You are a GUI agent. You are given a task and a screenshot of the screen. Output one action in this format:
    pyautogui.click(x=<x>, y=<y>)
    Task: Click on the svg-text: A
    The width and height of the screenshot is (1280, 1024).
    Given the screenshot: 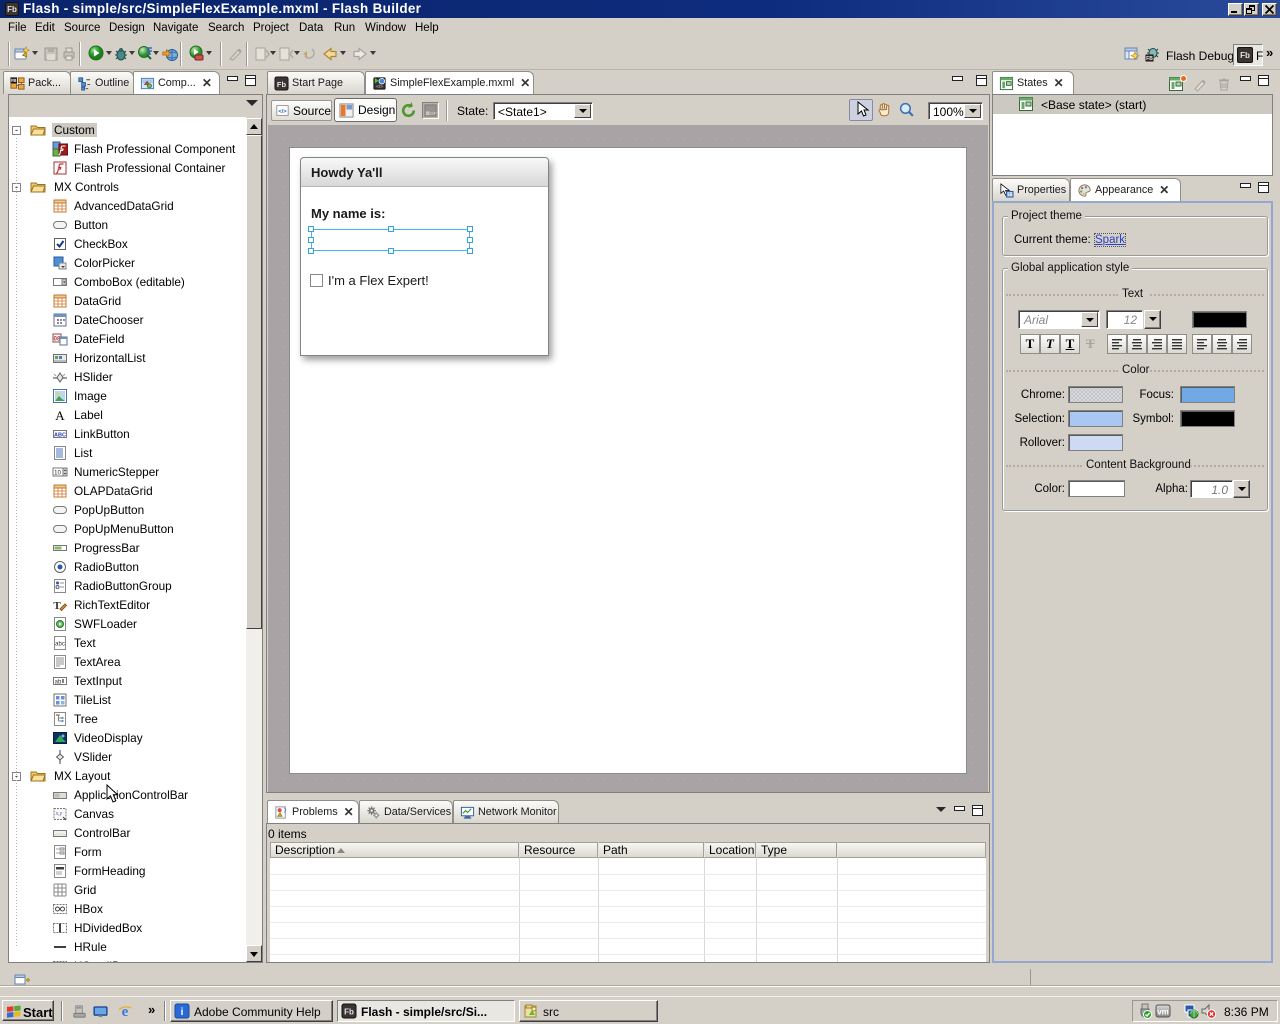 What is the action you would take?
    pyautogui.click(x=60, y=415)
    